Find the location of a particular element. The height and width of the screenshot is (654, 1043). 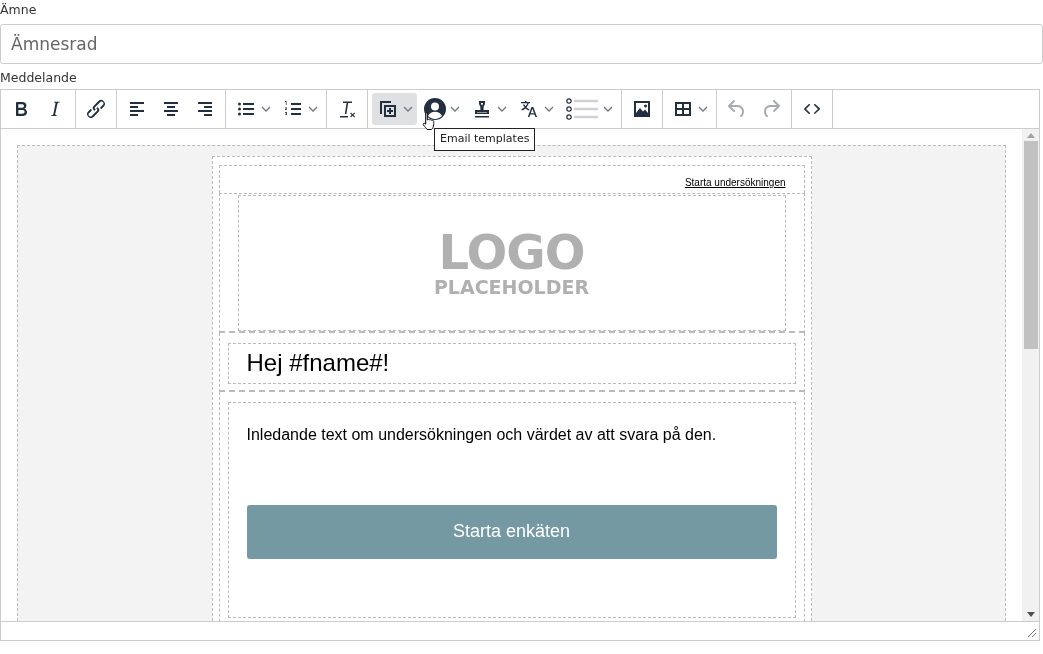

greeting-text: Hej #fname#! is located at coordinates (318, 363).